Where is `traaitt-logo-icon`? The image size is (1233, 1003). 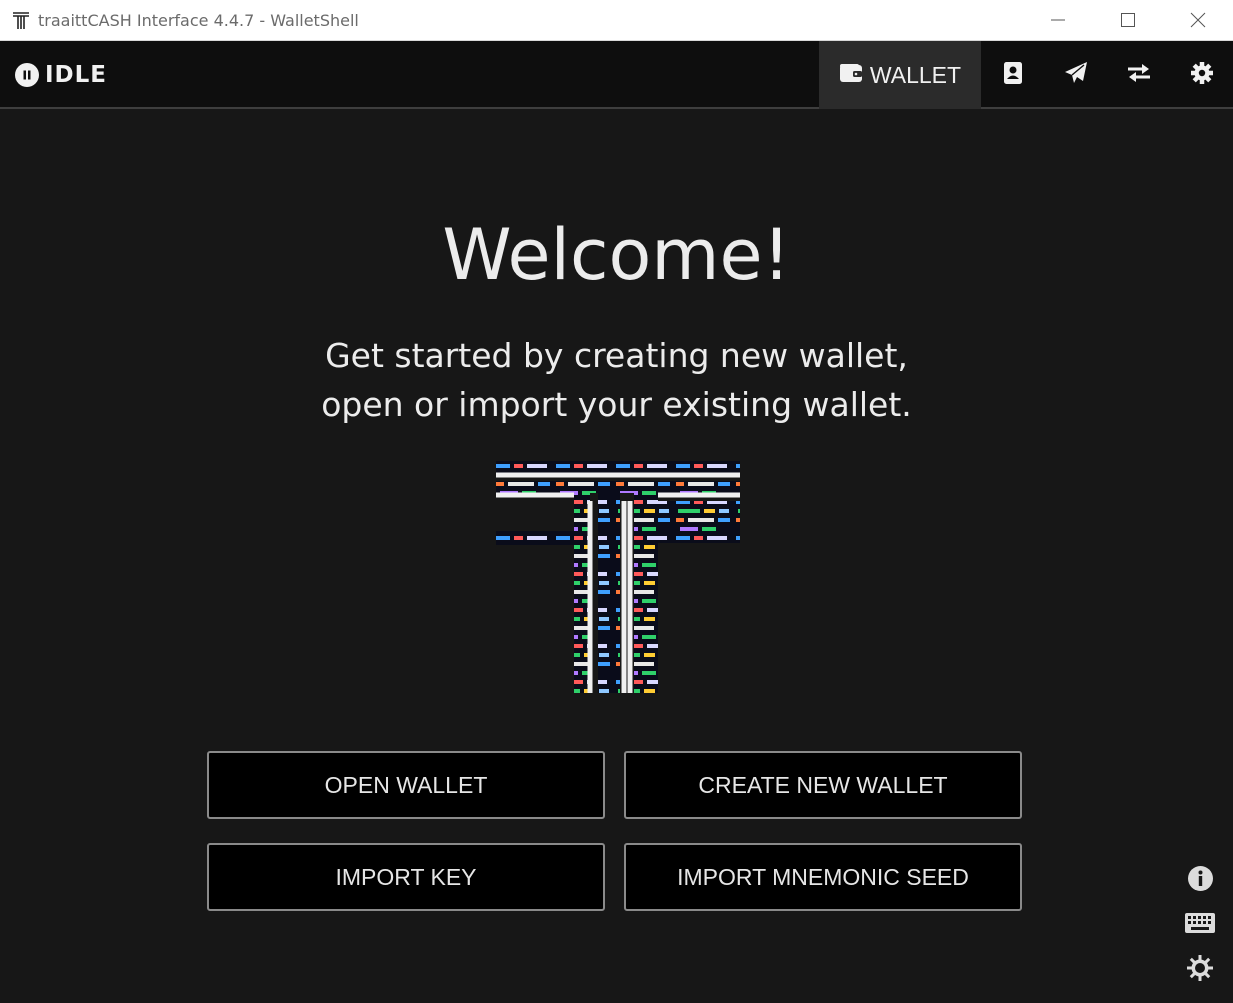
traaitt-logo-icon is located at coordinates (21, 20).